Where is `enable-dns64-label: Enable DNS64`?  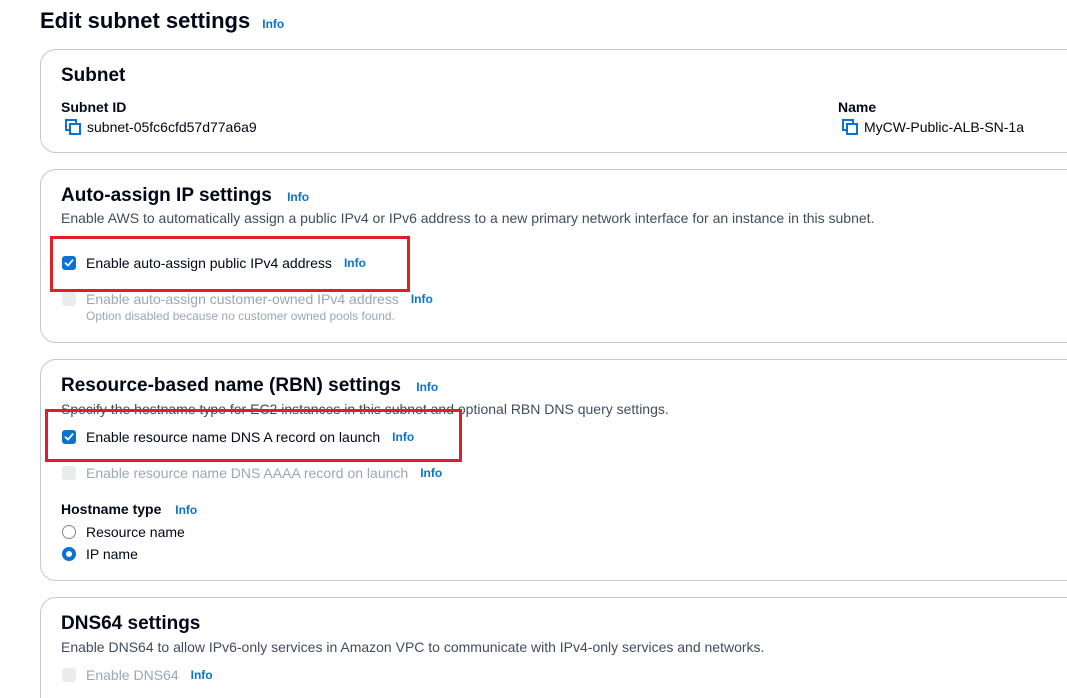 enable-dns64-label: Enable DNS64 is located at coordinates (132, 675).